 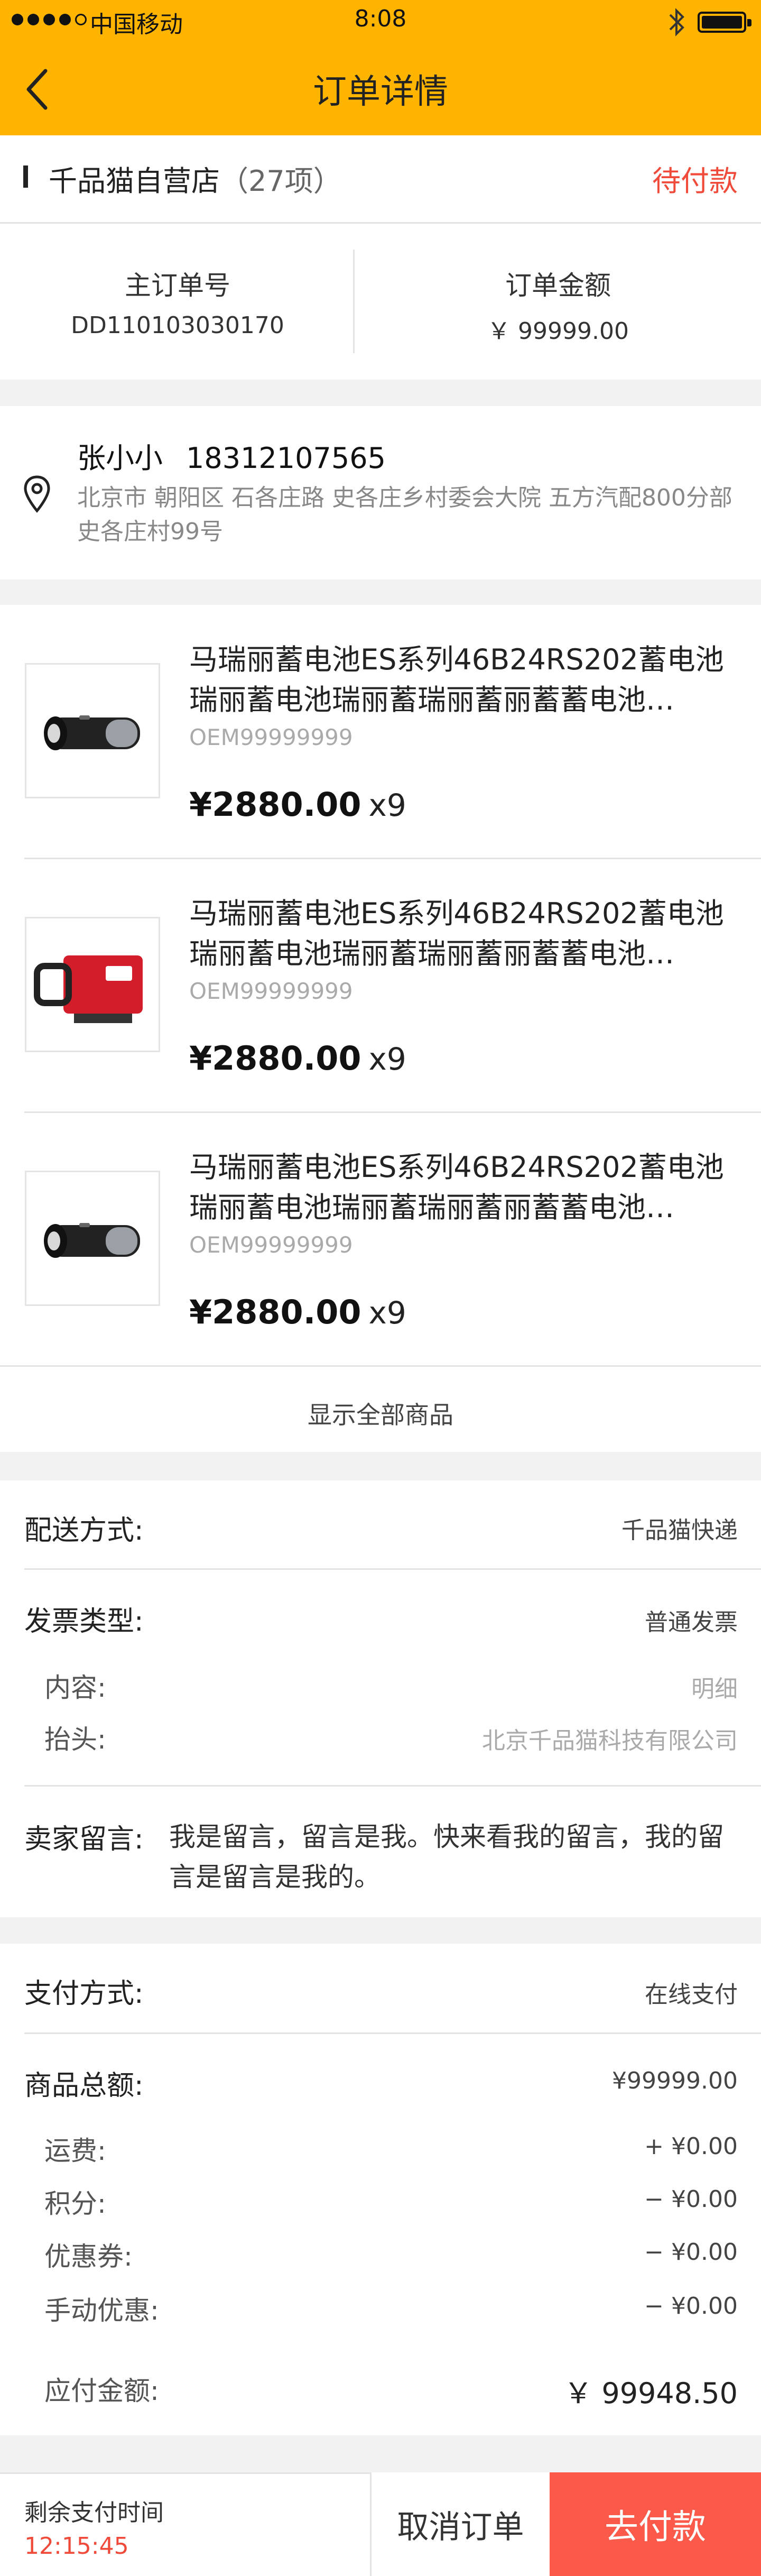 I want to click on recipient-line: 张小小 18312107565, so click(x=232, y=455).